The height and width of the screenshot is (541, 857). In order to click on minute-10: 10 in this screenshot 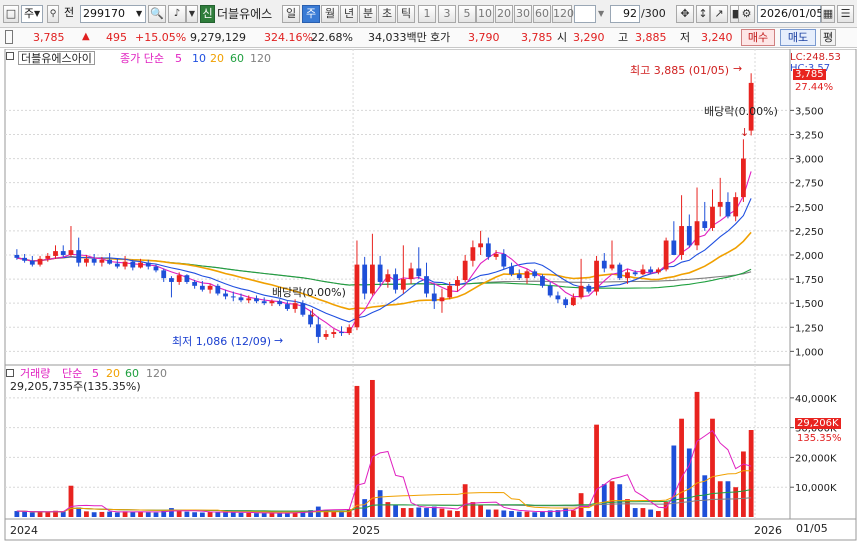, I will do `click(485, 14)`.